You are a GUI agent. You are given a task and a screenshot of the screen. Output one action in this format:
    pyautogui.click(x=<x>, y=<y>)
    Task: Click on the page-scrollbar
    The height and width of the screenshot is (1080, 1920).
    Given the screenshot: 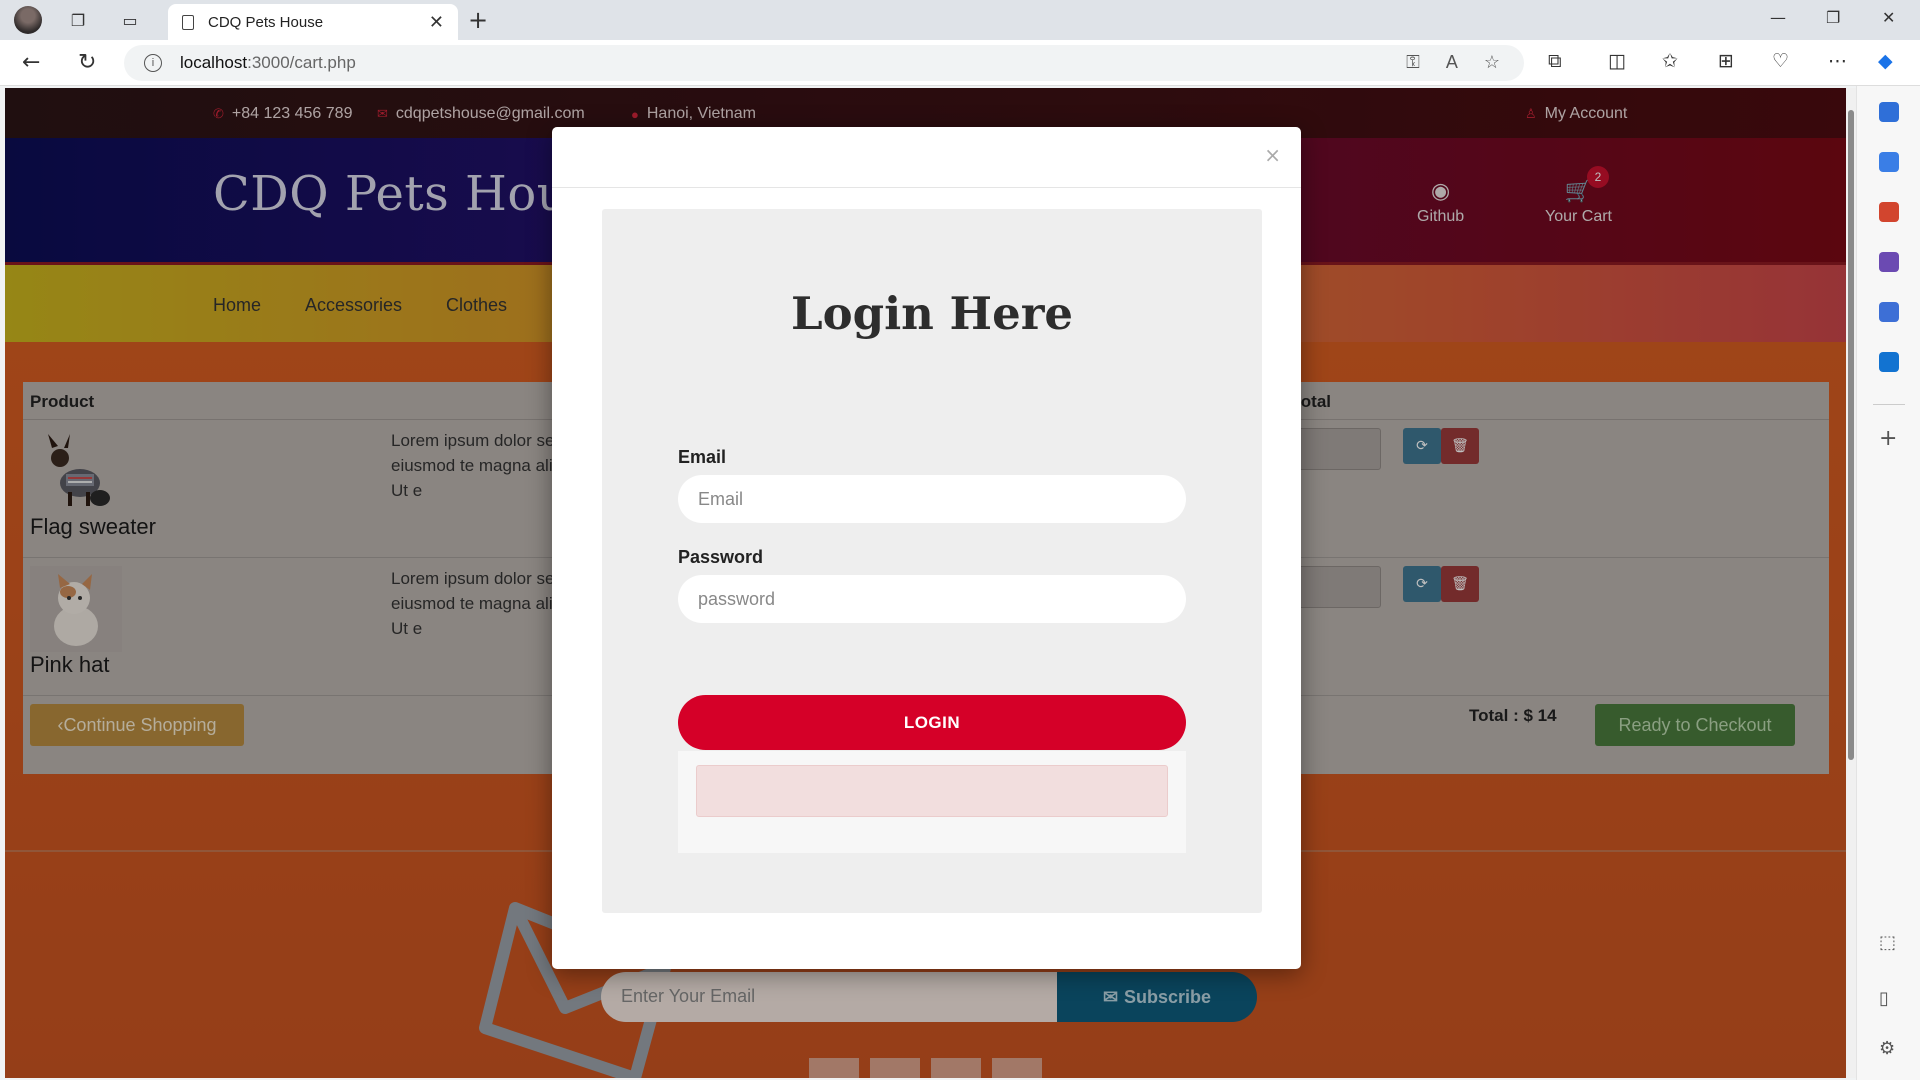 What is the action you would take?
    pyautogui.click(x=1851, y=583)
    